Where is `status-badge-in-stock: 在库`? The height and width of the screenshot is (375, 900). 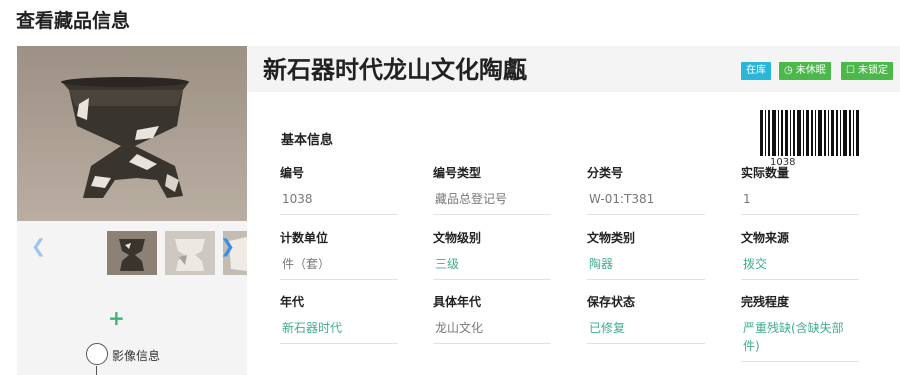
status-badge-in-stock: 在库 is located at coordinates (756, 71).